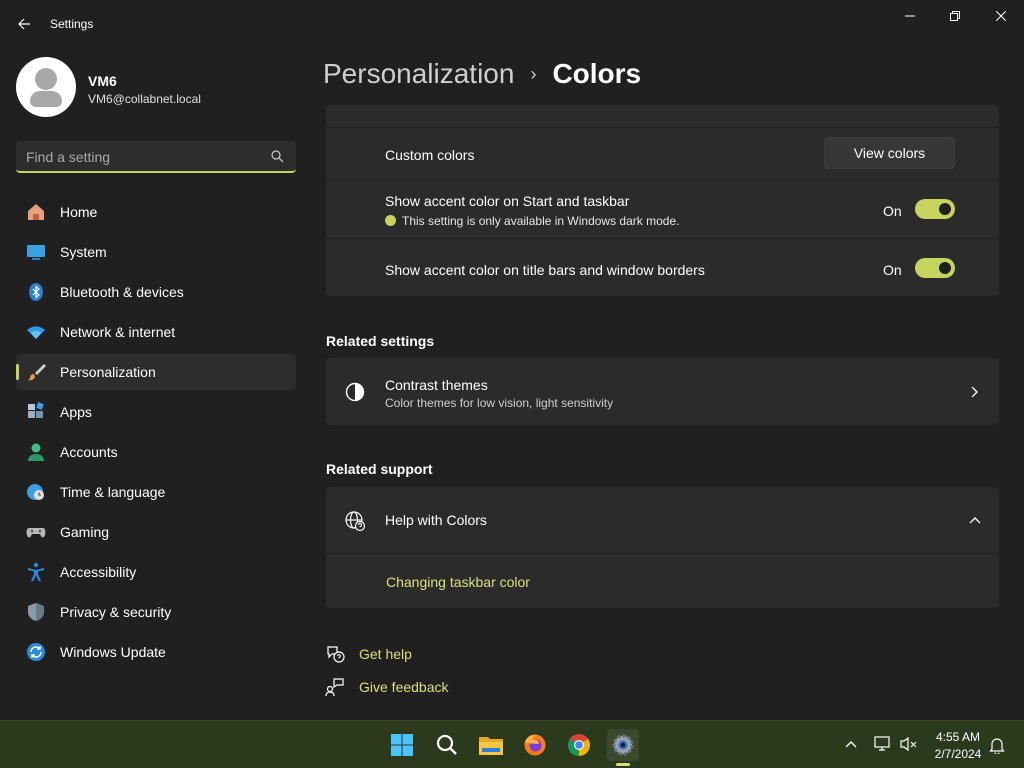  What do you see at coordinates (113, 492) in the screenshot?
I see `sidebar-item-label: Time & language` at bounding box center [113, 492].